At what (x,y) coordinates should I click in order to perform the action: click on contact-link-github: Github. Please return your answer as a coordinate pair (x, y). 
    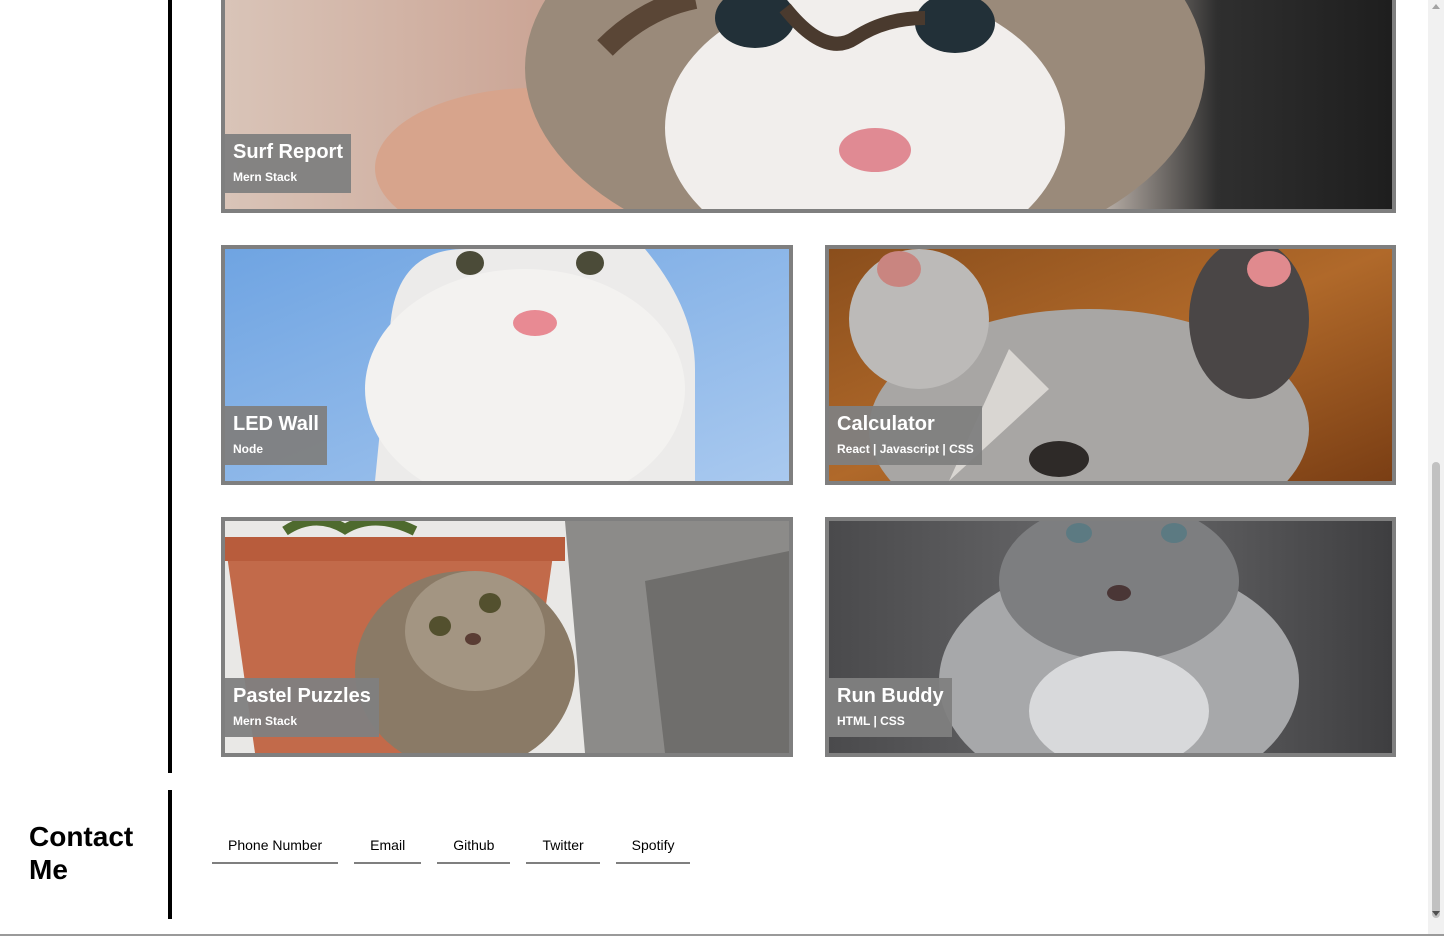
    Looking at the image, I should click on (474, 847).